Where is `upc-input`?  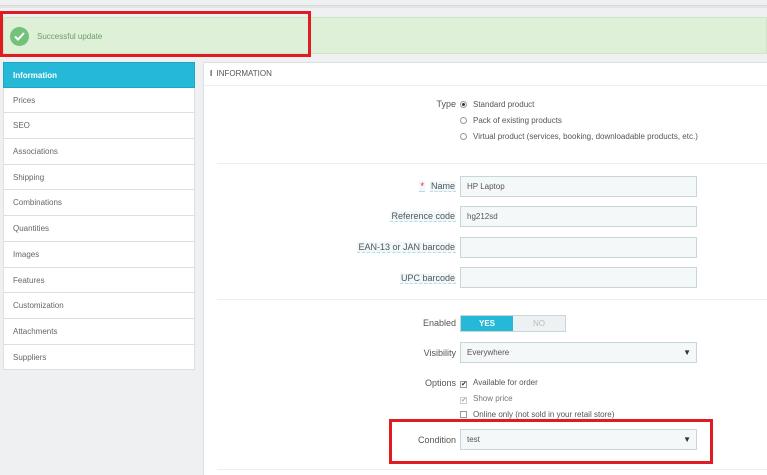 upc-input is located at coordinates (578, 277).